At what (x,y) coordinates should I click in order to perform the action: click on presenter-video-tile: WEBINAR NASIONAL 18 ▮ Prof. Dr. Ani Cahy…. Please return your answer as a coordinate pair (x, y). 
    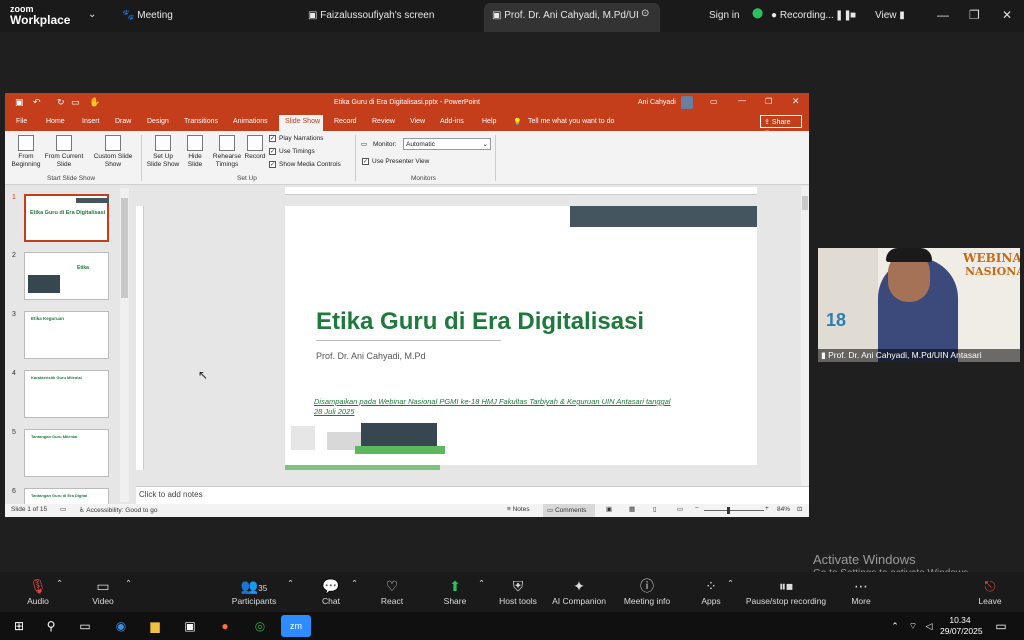
    Looking at the image, I should click on (919, 305).